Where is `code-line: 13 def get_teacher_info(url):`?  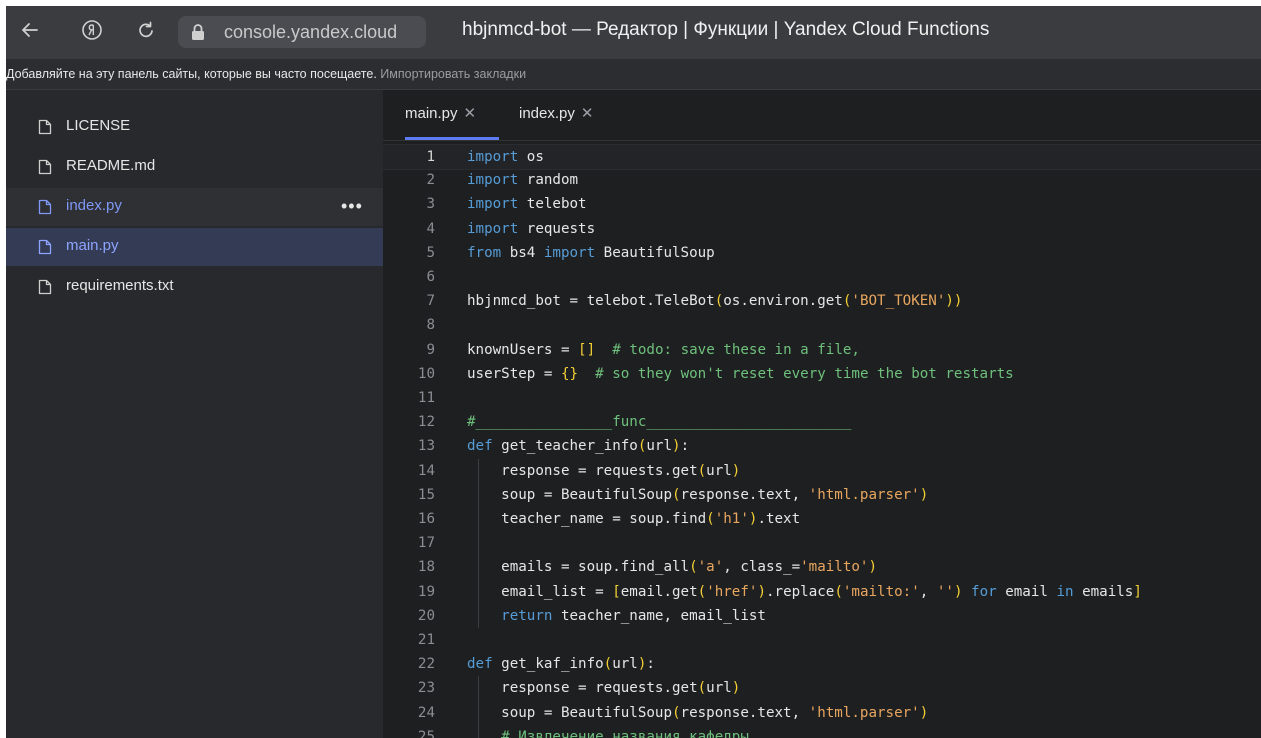 code-line: 13 def get_teacher_info(url): is located at coordinates (822, 446).